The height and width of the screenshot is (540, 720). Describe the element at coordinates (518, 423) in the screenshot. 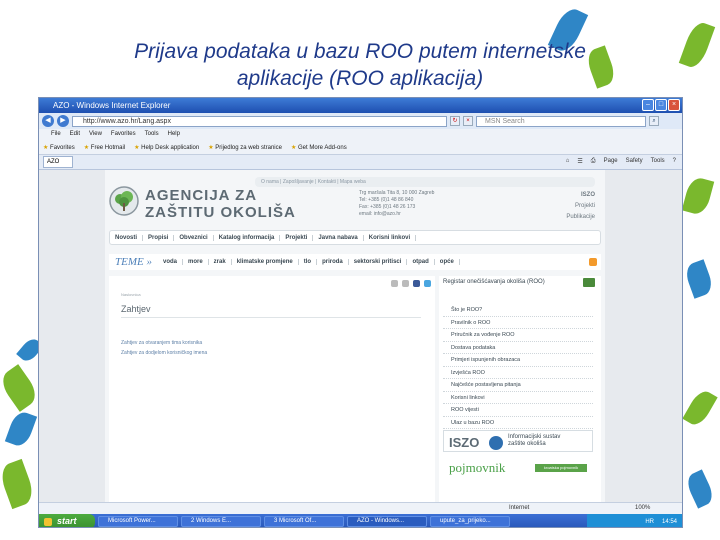

I see `sidebar-item: Ulaz u bazu ROO` at that location.